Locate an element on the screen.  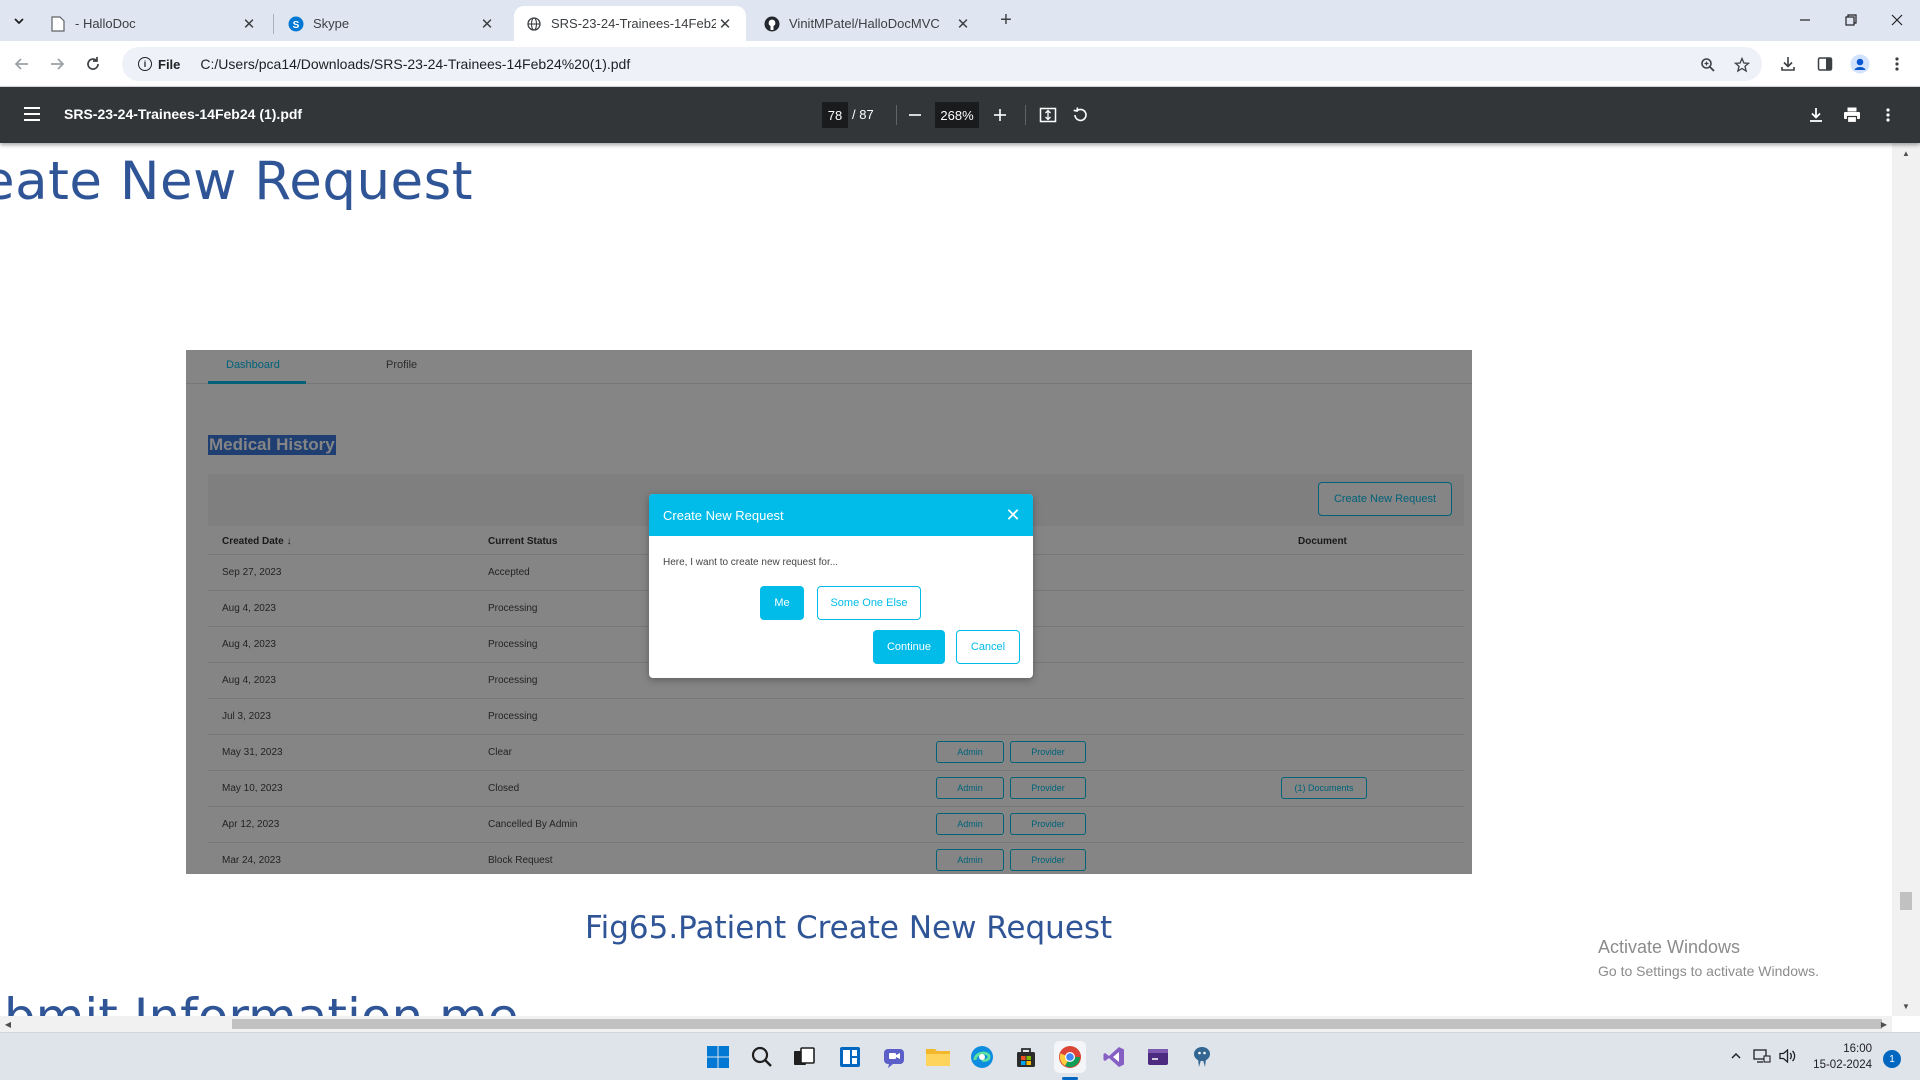
new-tab-button: + is located at coordinates (1006, 20).